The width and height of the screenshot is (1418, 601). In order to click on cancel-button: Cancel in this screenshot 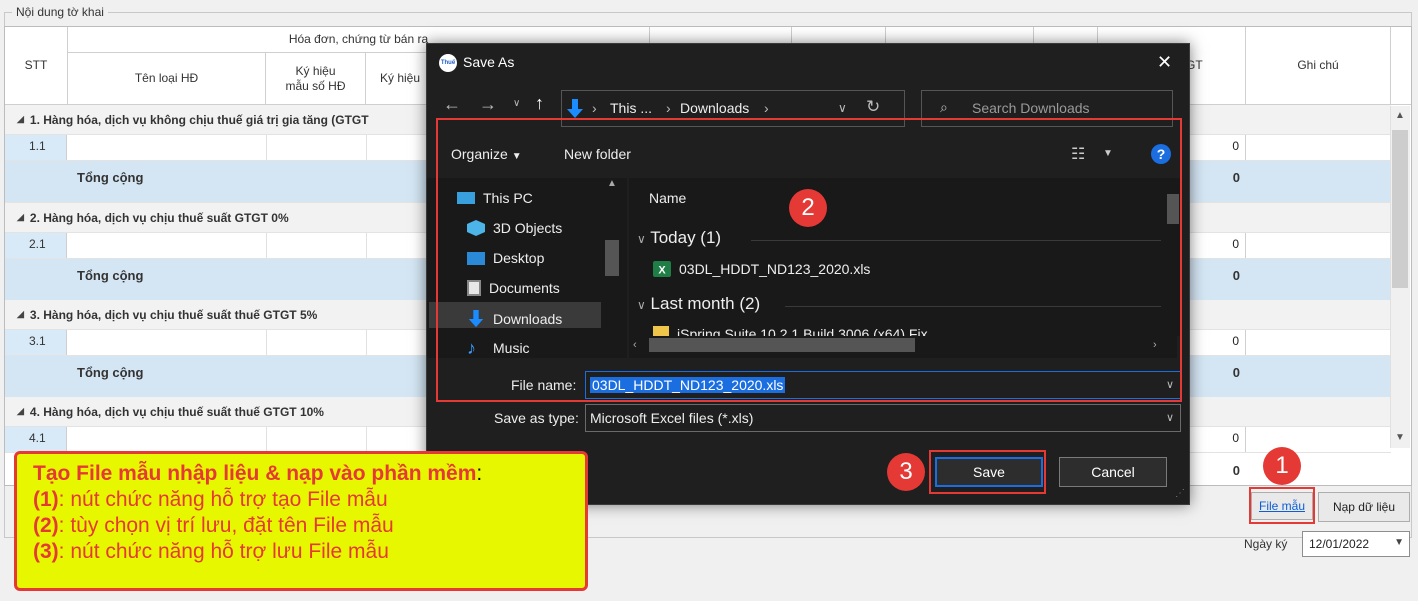, I will do `click(1113, 472)`.